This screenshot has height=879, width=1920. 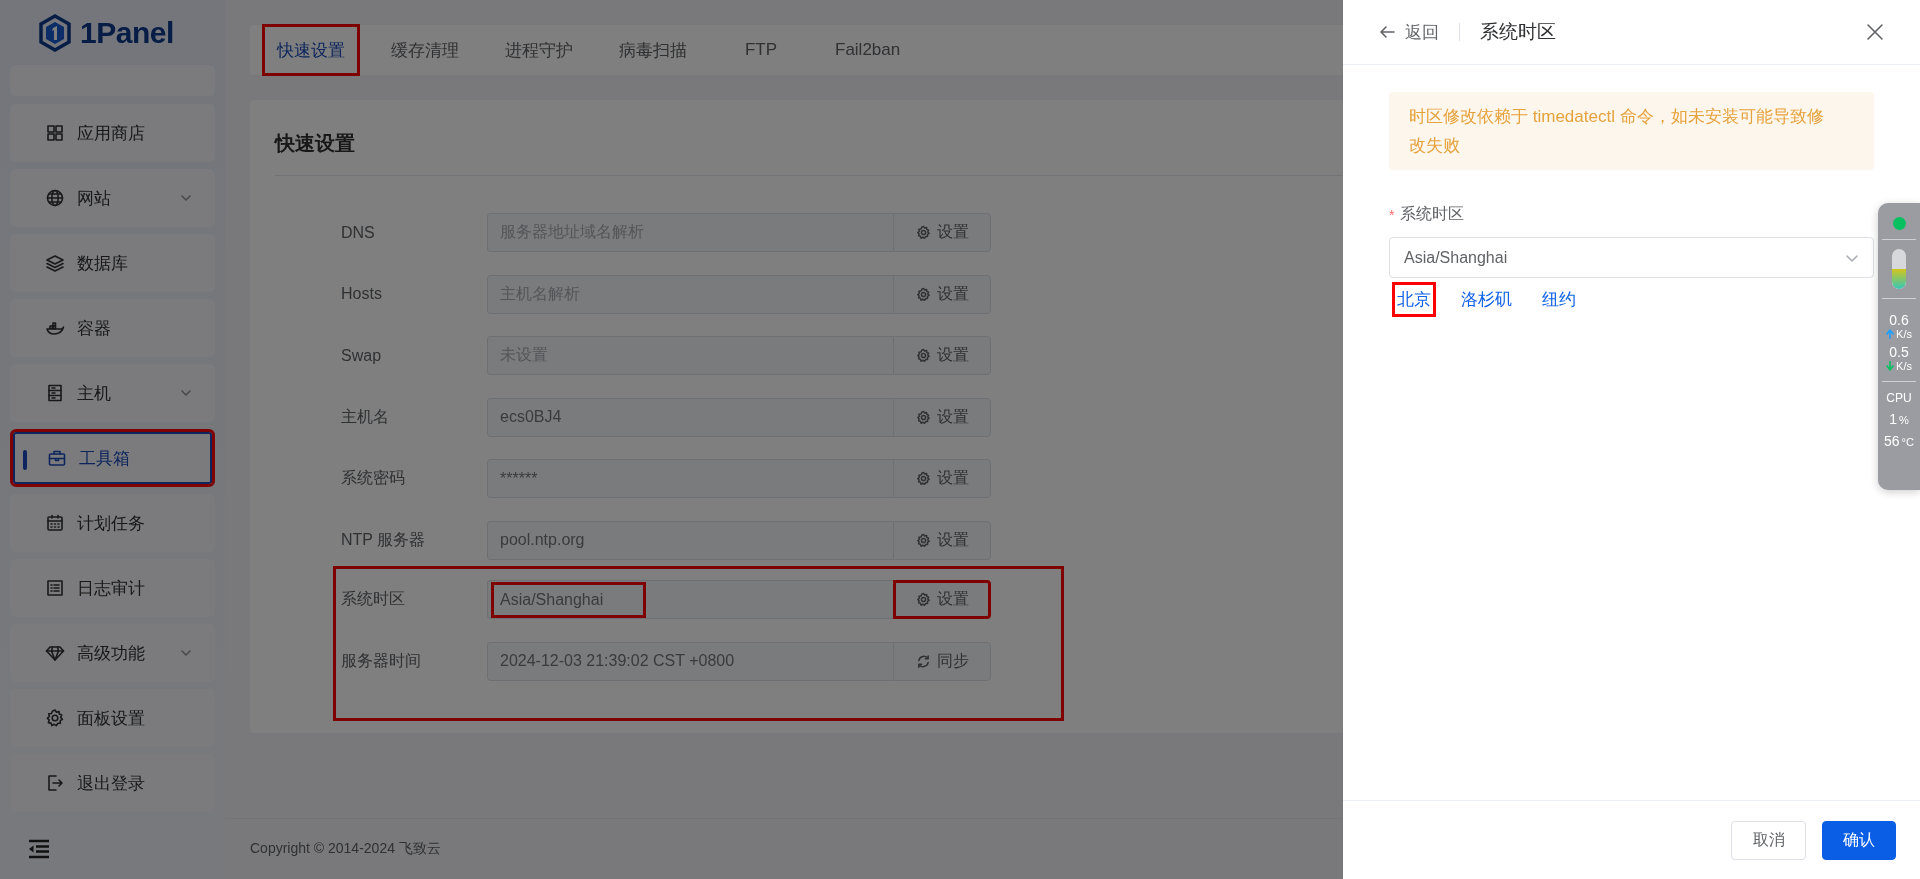 I want to click on sidebar-item: 工具箱, so click(x=112, y=458).